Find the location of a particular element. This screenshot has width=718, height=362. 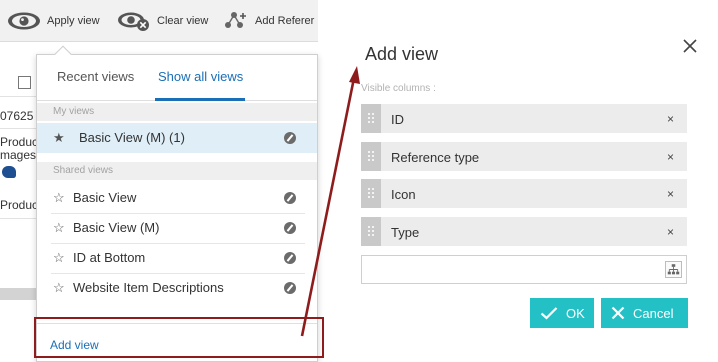

column-name: Icon is located at coordinates (403, 194).